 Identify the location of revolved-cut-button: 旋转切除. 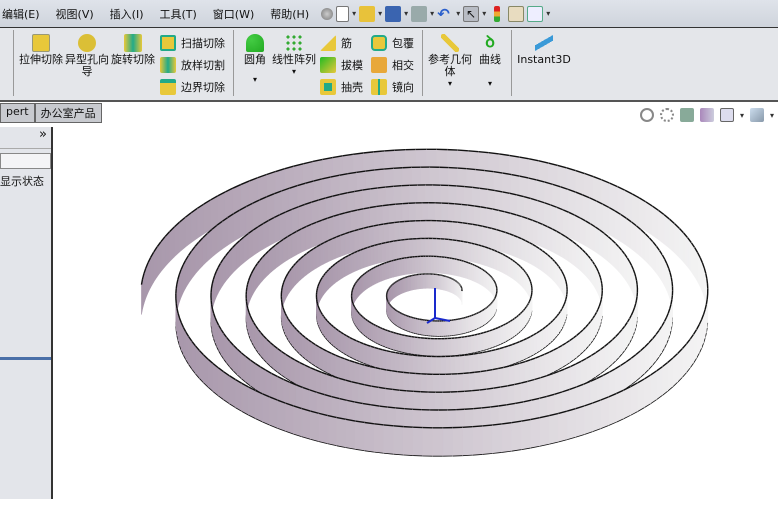
(133, 50).